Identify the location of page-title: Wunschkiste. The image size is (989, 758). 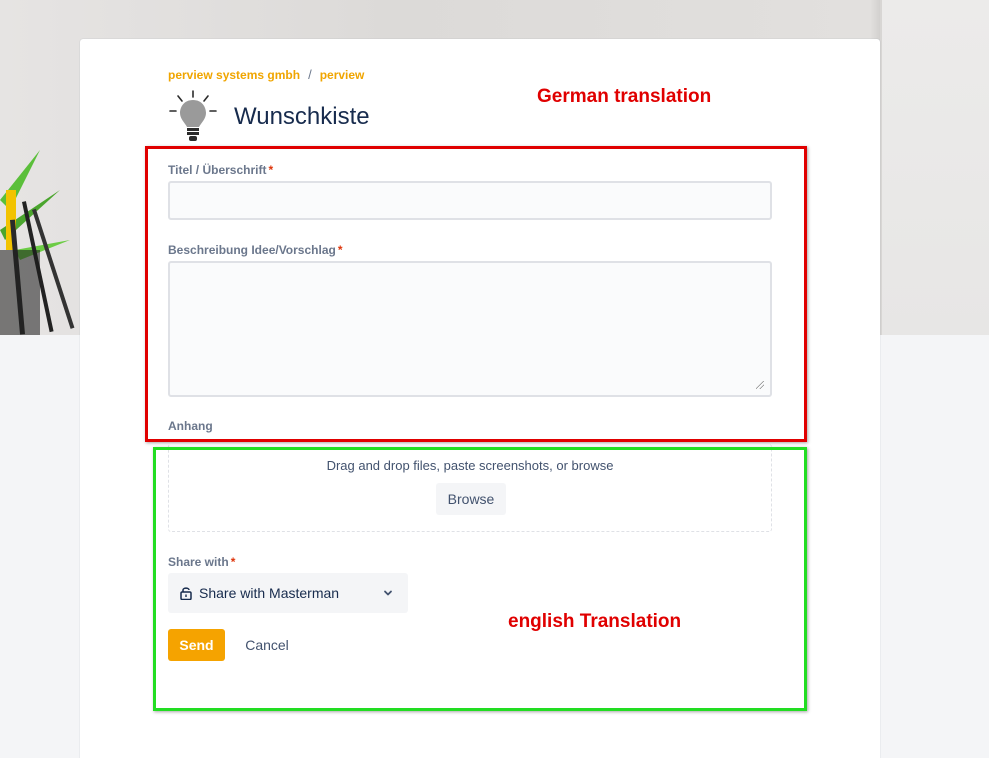
(302, 116).